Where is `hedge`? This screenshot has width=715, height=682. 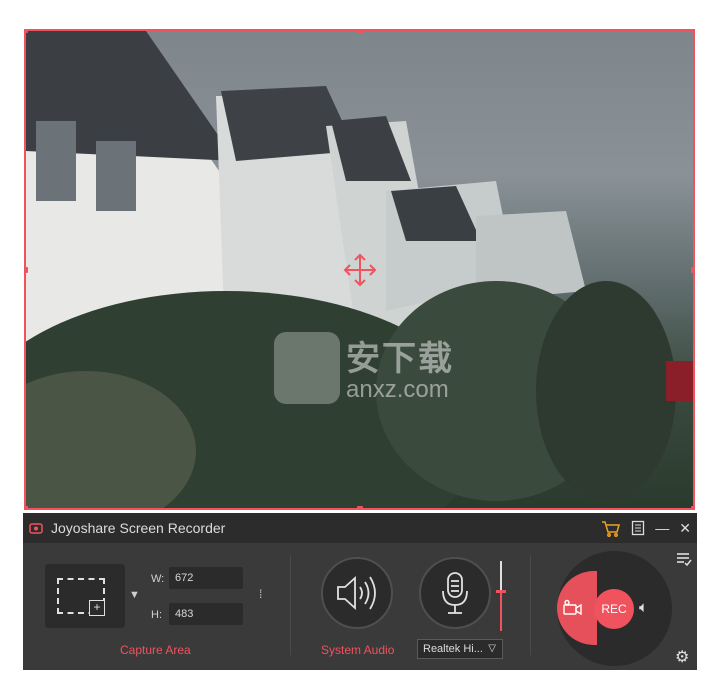
hedge is located at coordinates (606, 391).